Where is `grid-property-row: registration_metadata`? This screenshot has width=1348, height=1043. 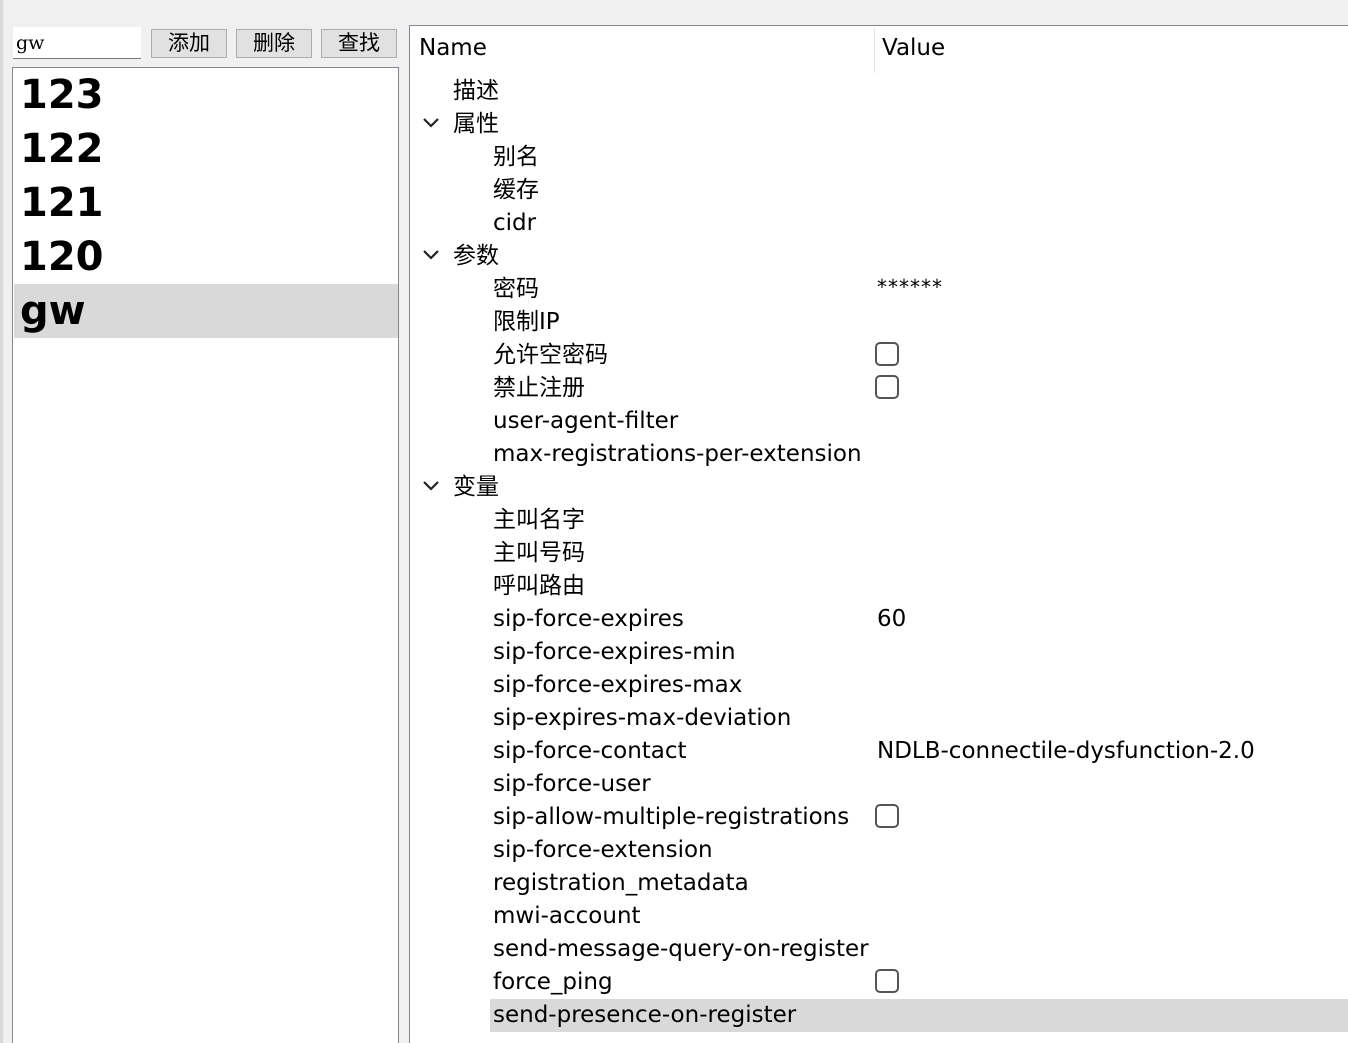
grid-property-row: registration_metadata is located at coordinates (879, 883).